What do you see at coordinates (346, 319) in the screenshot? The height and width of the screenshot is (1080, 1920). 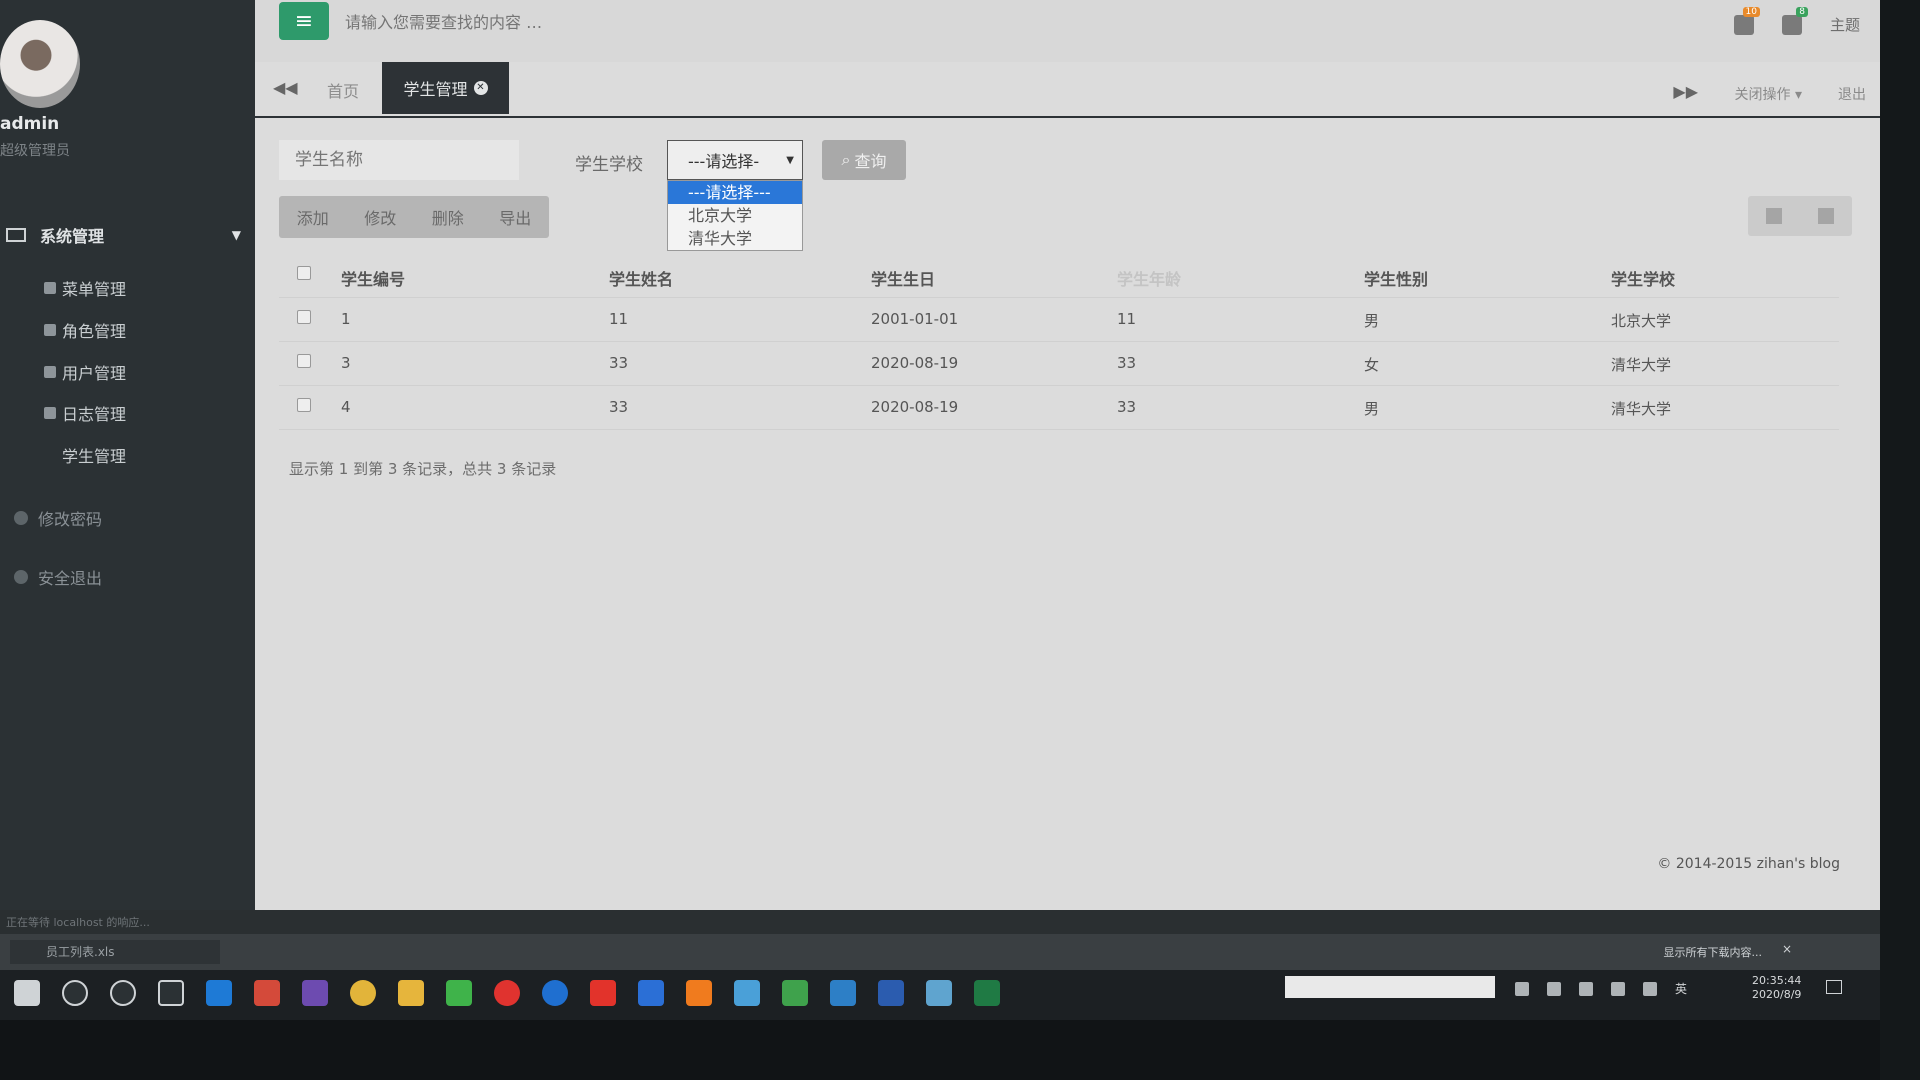 I see `cell-id: 1` at bounding box center [346, 319].